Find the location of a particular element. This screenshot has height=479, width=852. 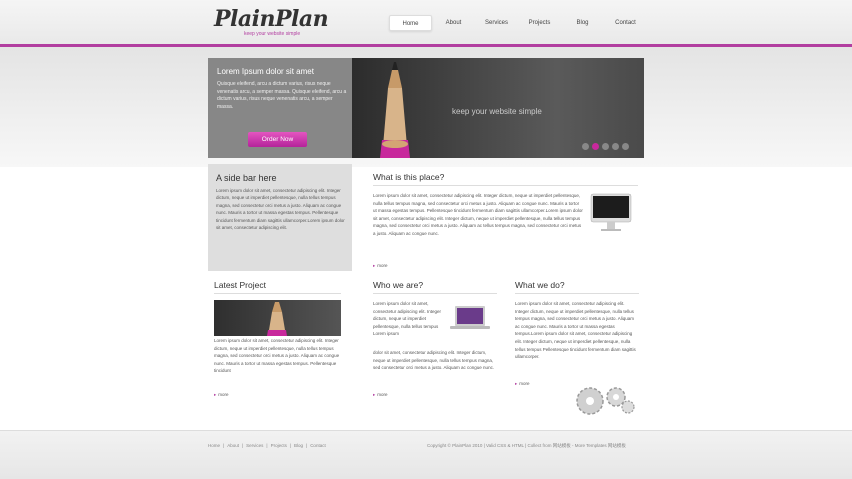

what-divider is located at coordinates (577, 293).